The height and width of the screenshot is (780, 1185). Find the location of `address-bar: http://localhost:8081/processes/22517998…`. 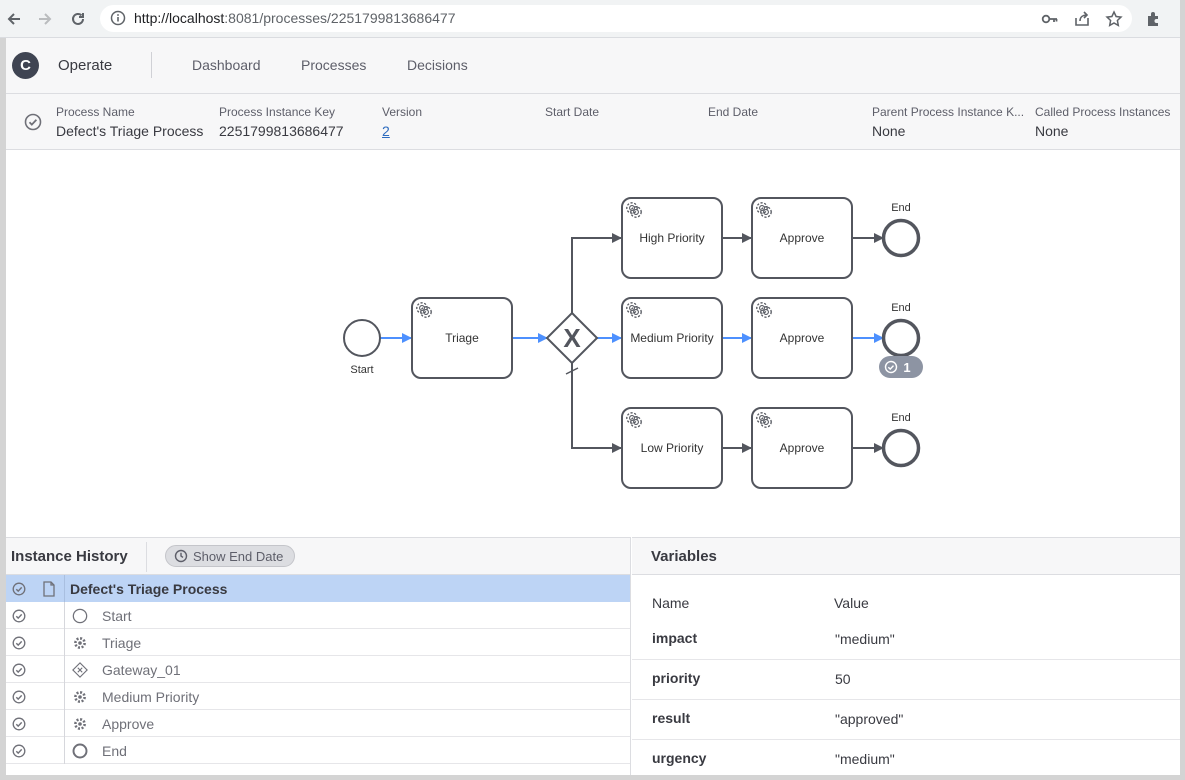

address-bar: http://localhost:8081/processes/22517998… is located at coordinates (616, 18).